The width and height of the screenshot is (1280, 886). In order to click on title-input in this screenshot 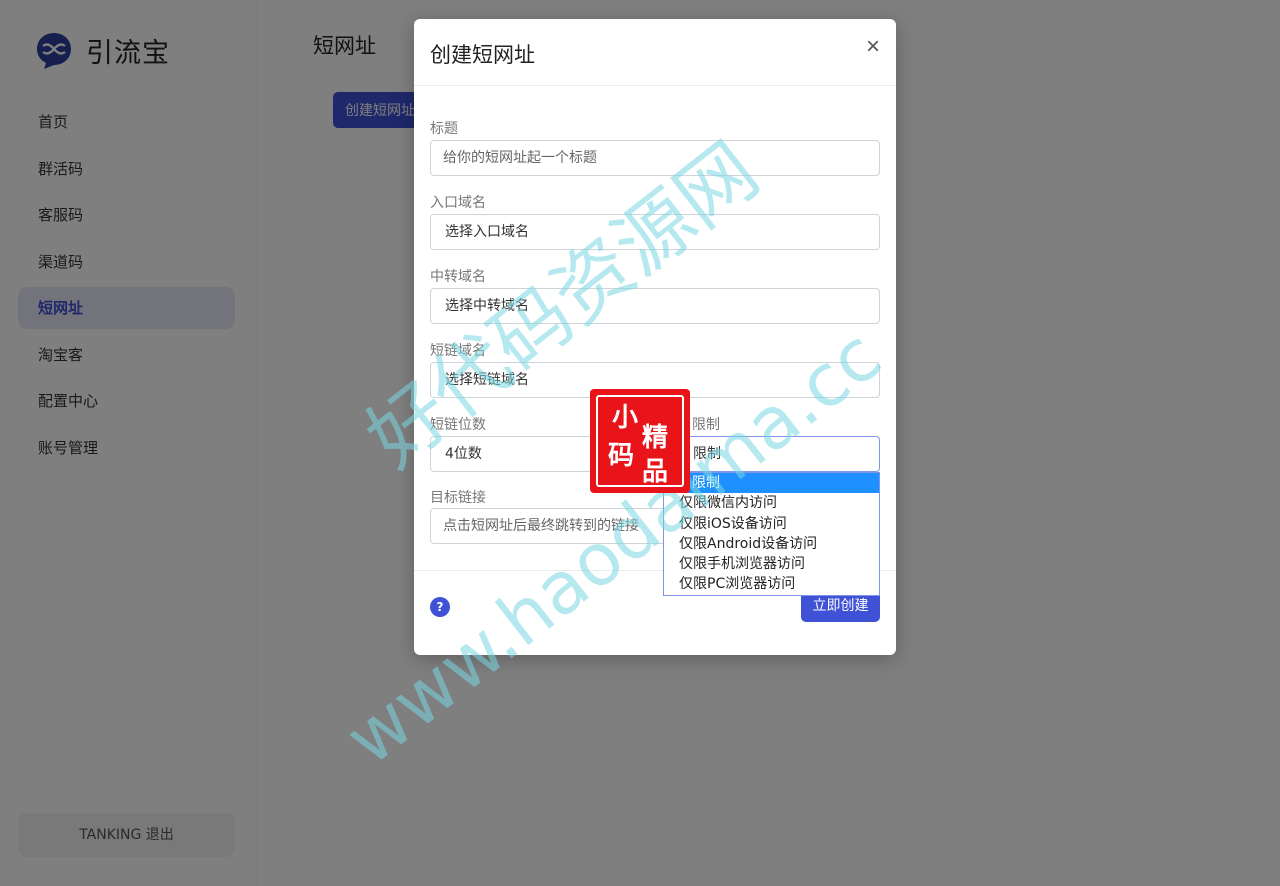, I will do `click(655, 158)`.